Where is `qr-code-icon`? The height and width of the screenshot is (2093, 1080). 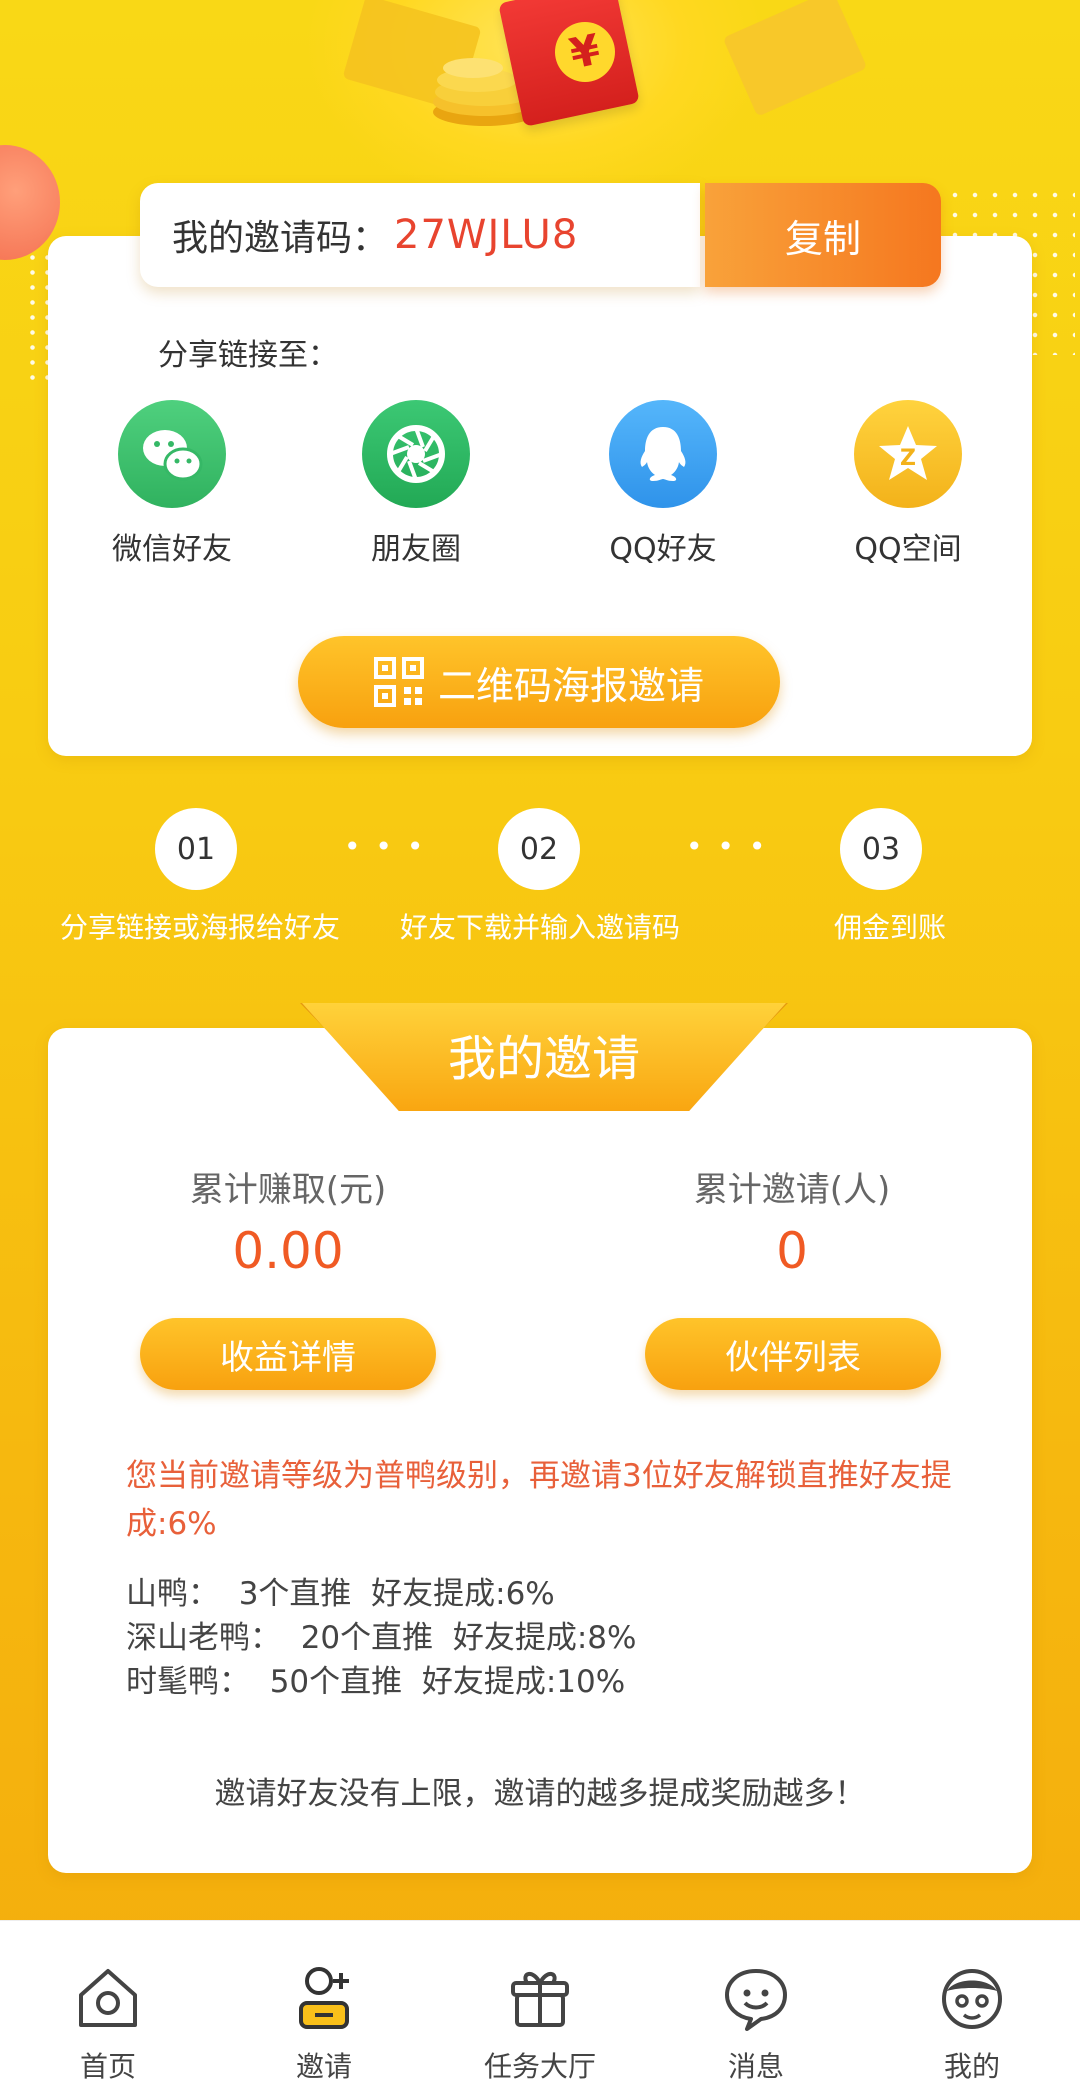
qr-code-icon is located at coordinates (398, 682).